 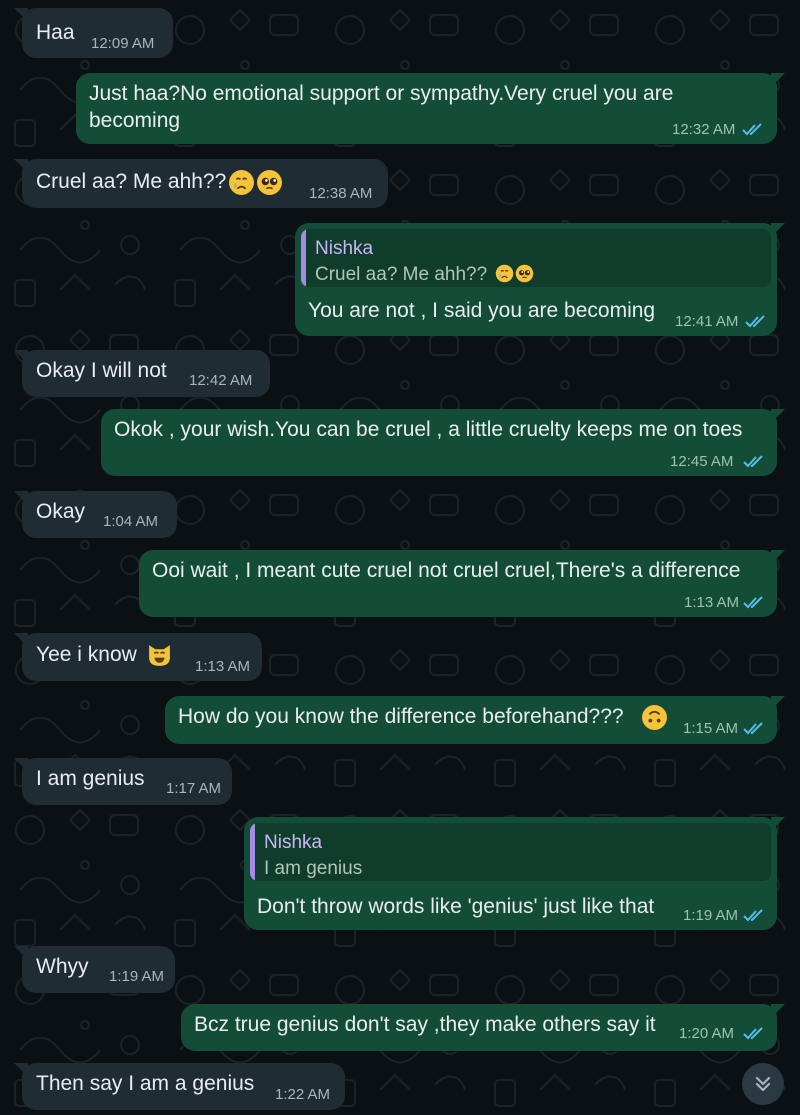 I want to click on incoming-message: Then say I am a genius 1:22 AM, so click(x=179, y=1086).